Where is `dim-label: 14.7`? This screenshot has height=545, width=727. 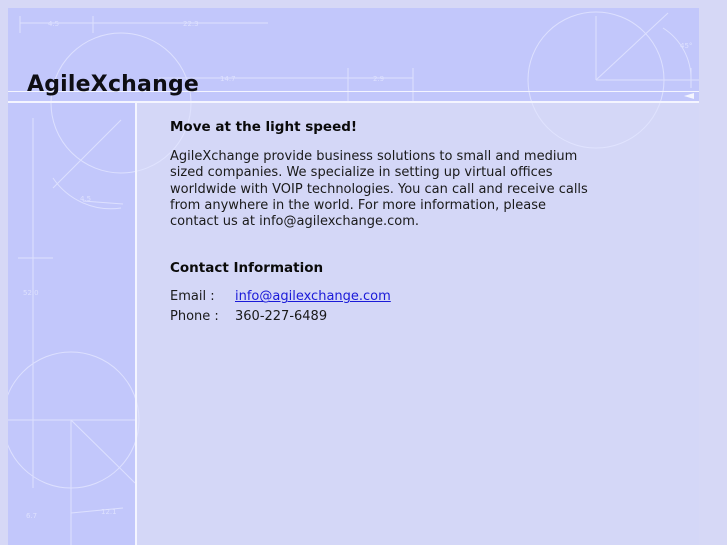 dim-label: 14.7 is located at coordinates (228, 79).